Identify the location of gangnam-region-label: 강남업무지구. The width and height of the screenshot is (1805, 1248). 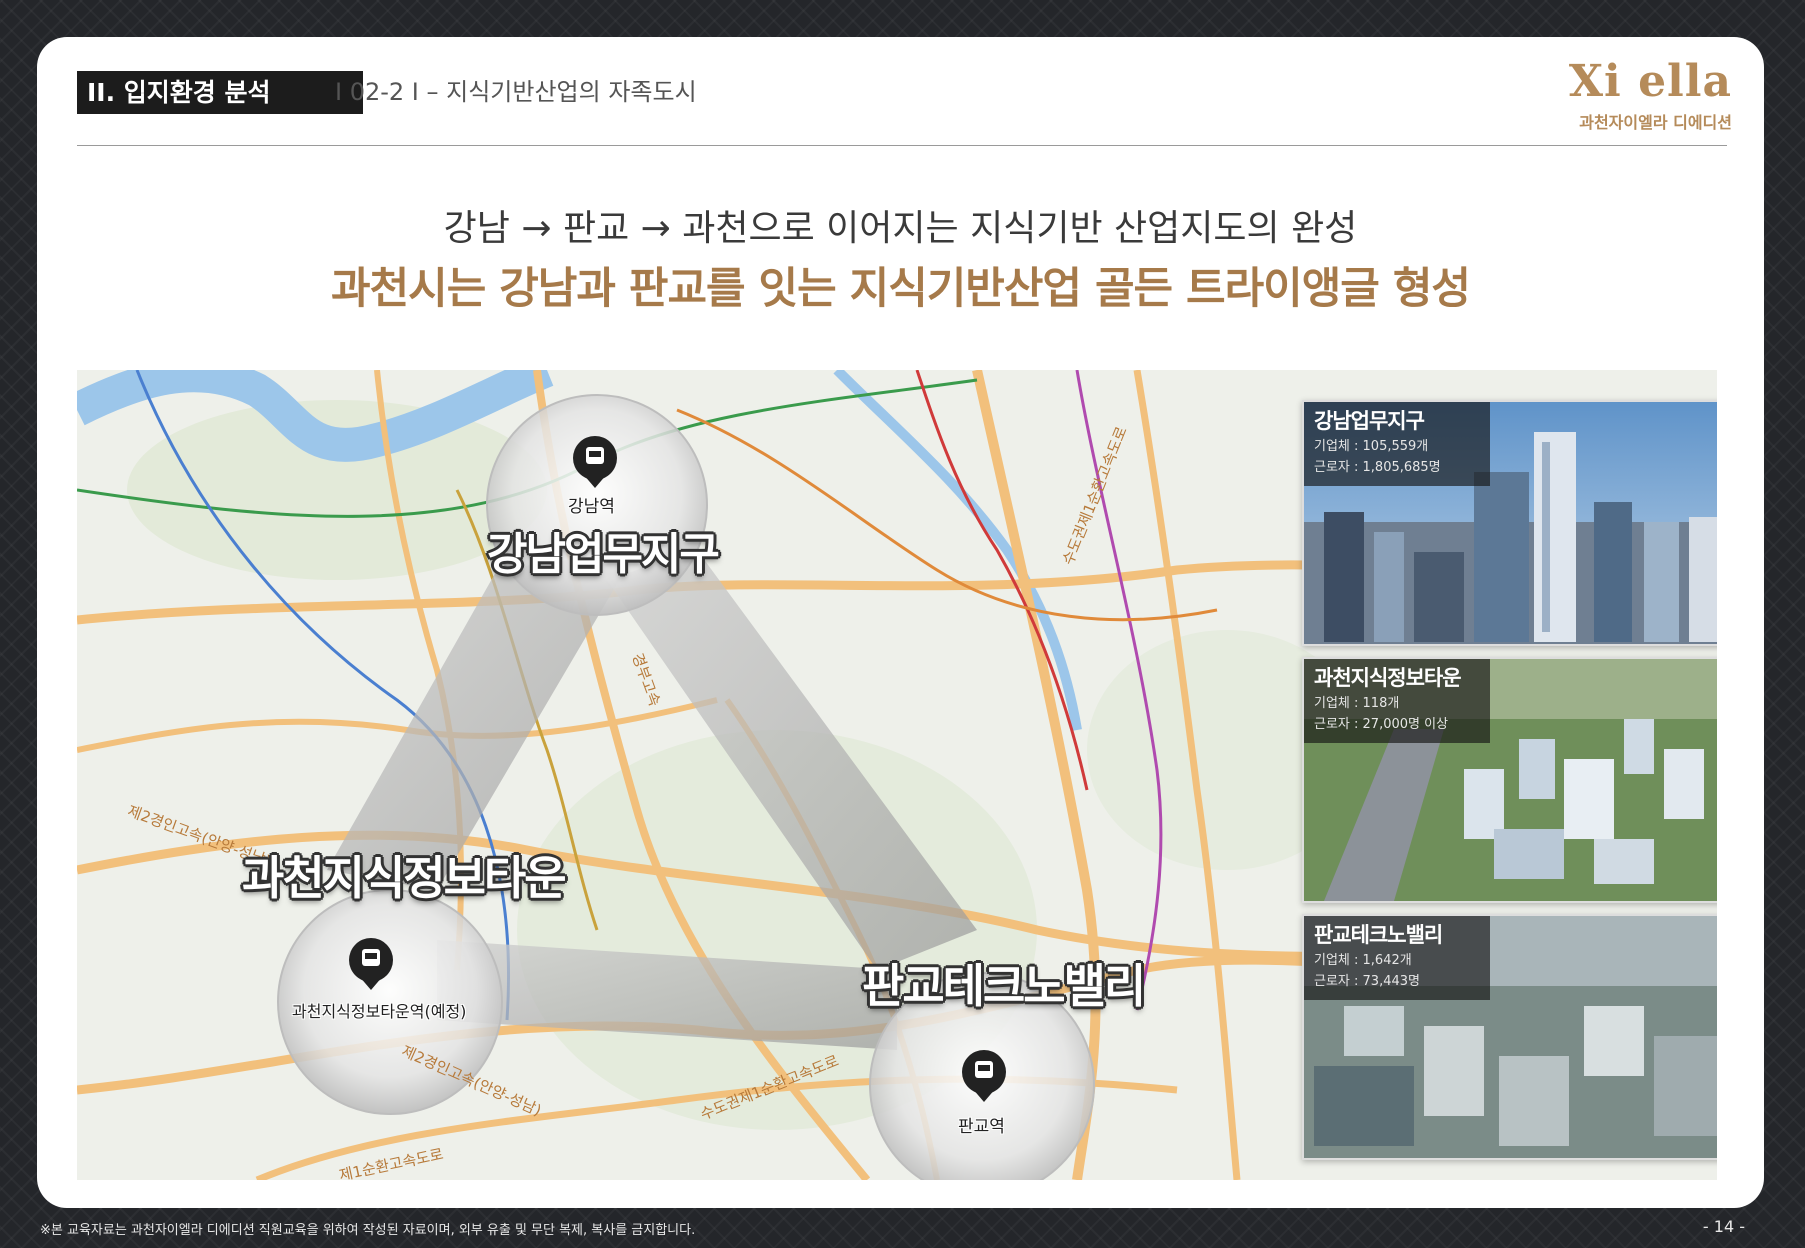
(603, 554).